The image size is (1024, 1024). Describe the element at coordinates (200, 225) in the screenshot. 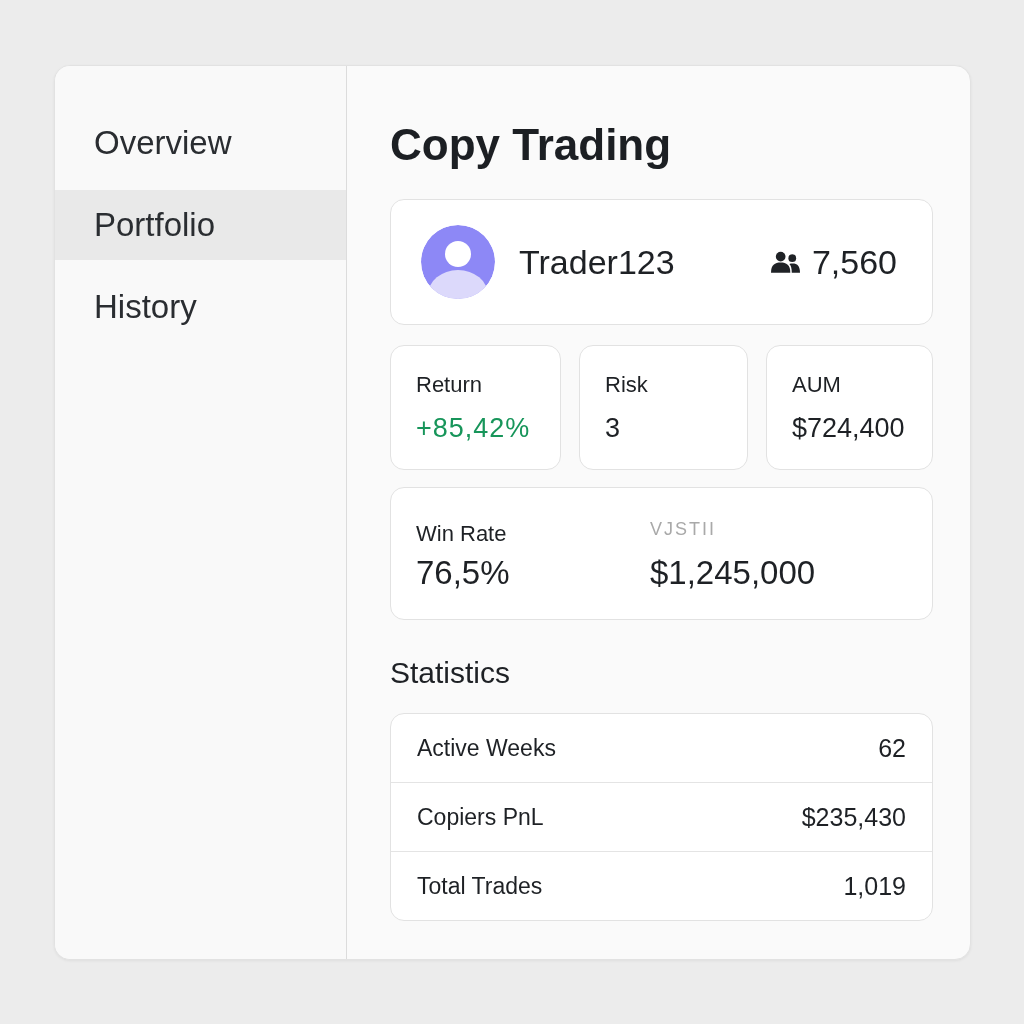

I see `sidebar-item: Portfolio` at that location.